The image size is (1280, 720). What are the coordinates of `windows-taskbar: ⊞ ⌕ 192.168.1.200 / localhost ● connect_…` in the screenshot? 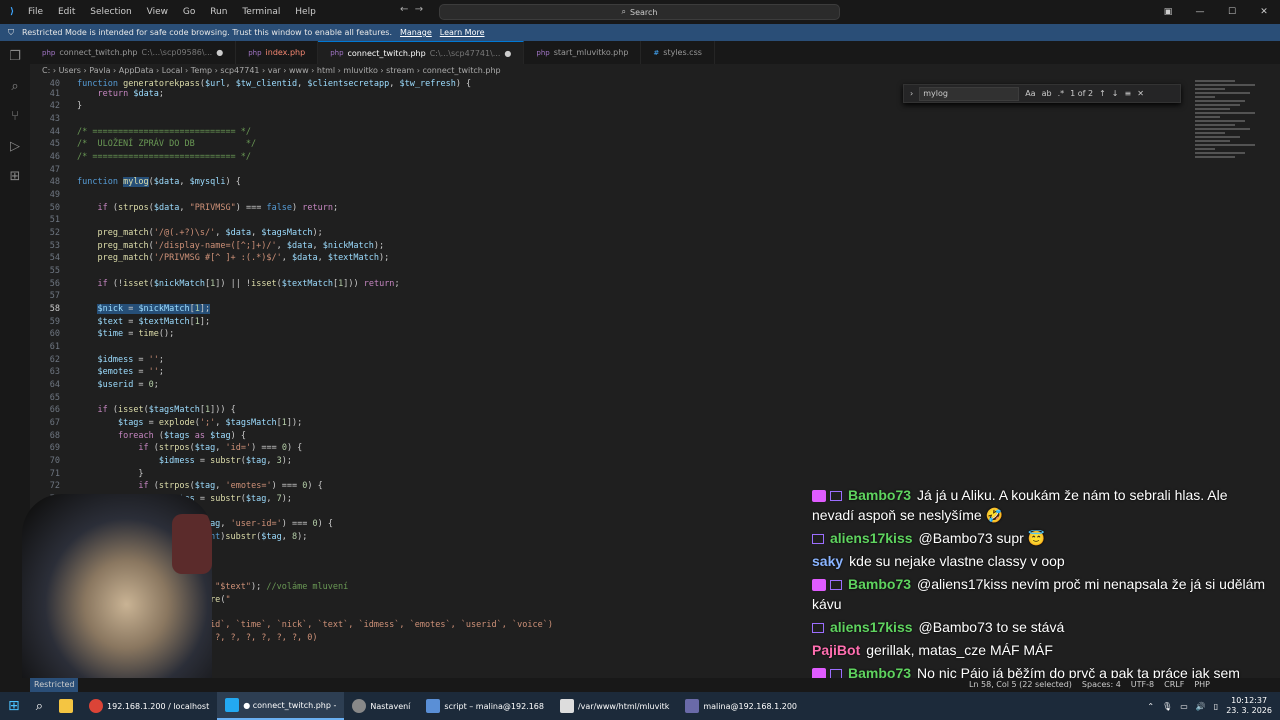 It's located at (640, 706).